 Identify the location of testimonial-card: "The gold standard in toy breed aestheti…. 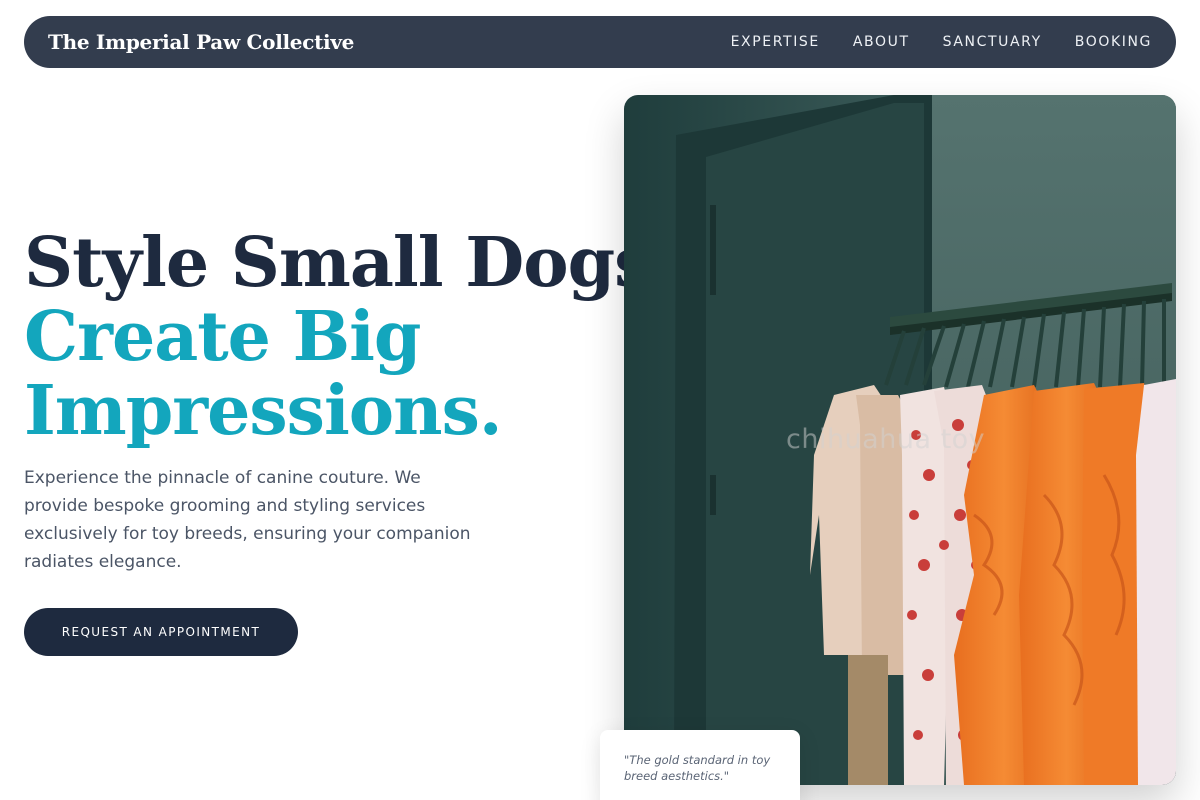
(700, 765).